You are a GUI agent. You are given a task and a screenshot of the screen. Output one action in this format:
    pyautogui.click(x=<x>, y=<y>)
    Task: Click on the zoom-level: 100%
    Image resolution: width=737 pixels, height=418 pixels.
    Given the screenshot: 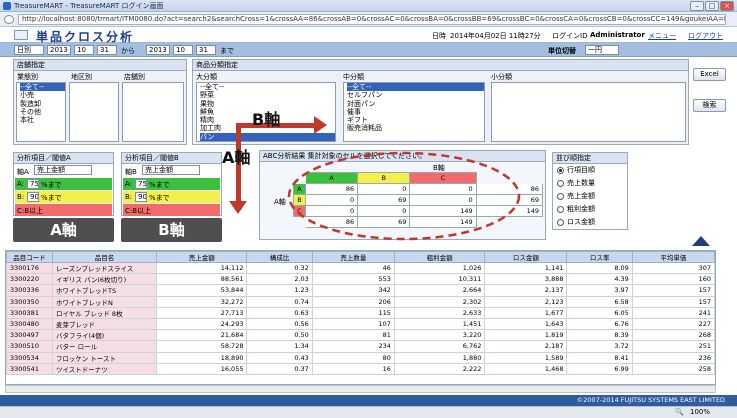 What is the action you would take?
    pyautogui.click(x=700, y=412)
    